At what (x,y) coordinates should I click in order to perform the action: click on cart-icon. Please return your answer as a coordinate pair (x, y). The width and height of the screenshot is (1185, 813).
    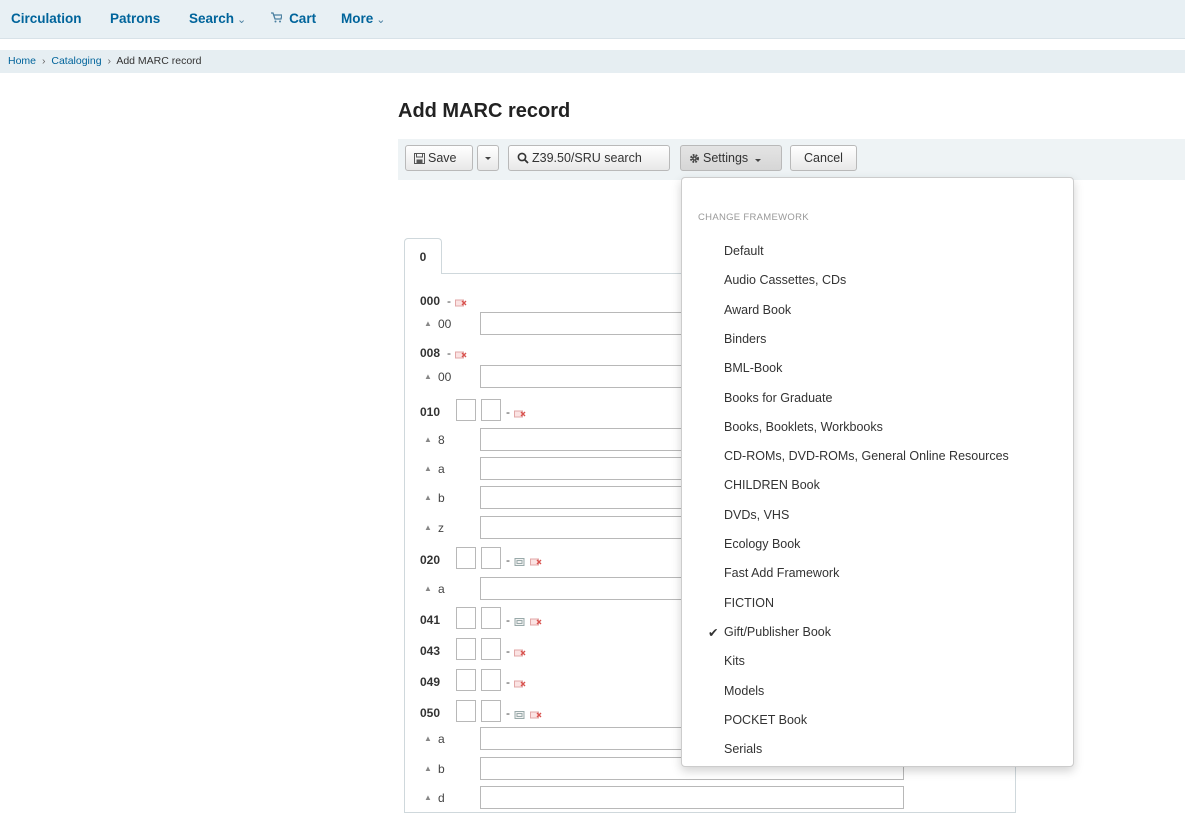
    Looking at the image, I should click on (278, 19).